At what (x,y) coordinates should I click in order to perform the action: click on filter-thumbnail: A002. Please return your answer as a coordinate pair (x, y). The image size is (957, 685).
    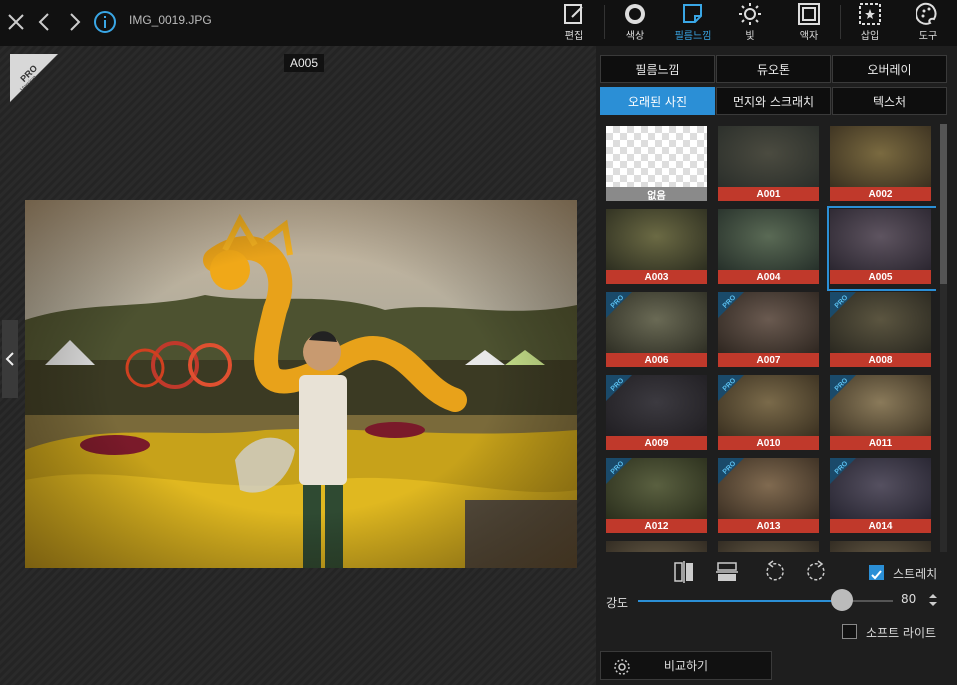
    Looking at the image, I should click on (880, 163).